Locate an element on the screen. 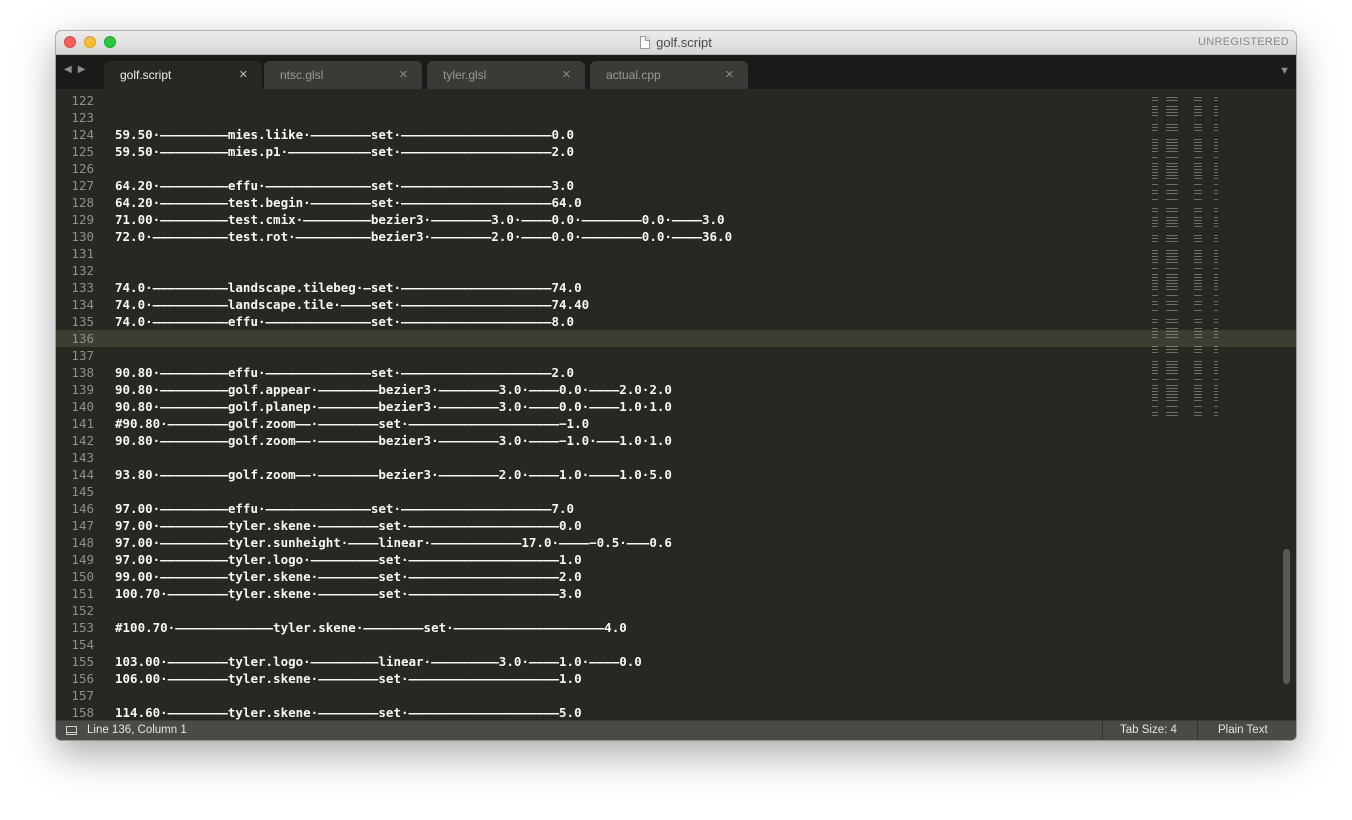  editor-line: 157 is located at coordinates (676, 695).